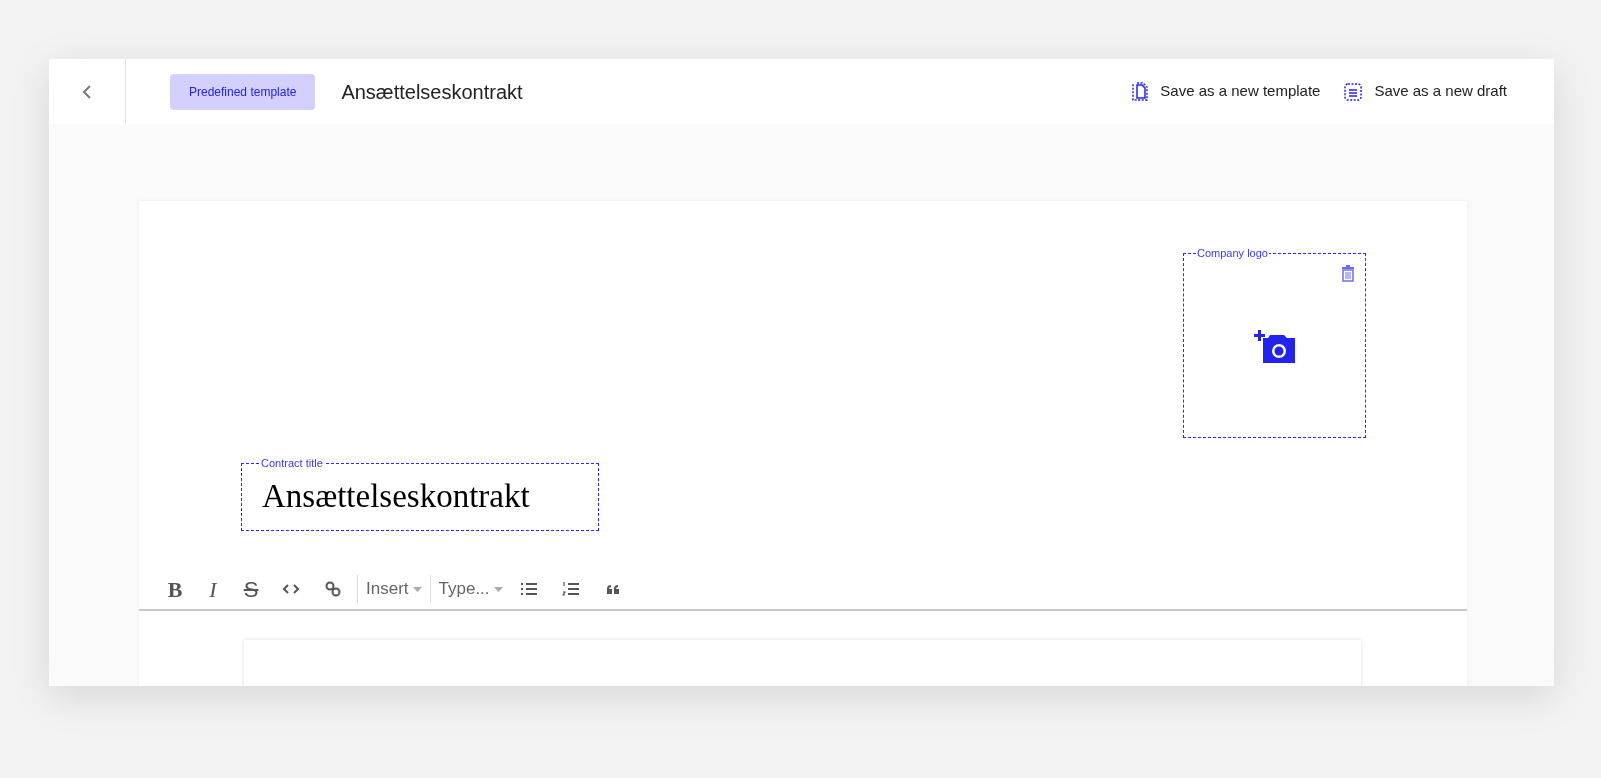 This screenshot has width=1601, height=778. I want to click on code-icon, so click(291, 589).